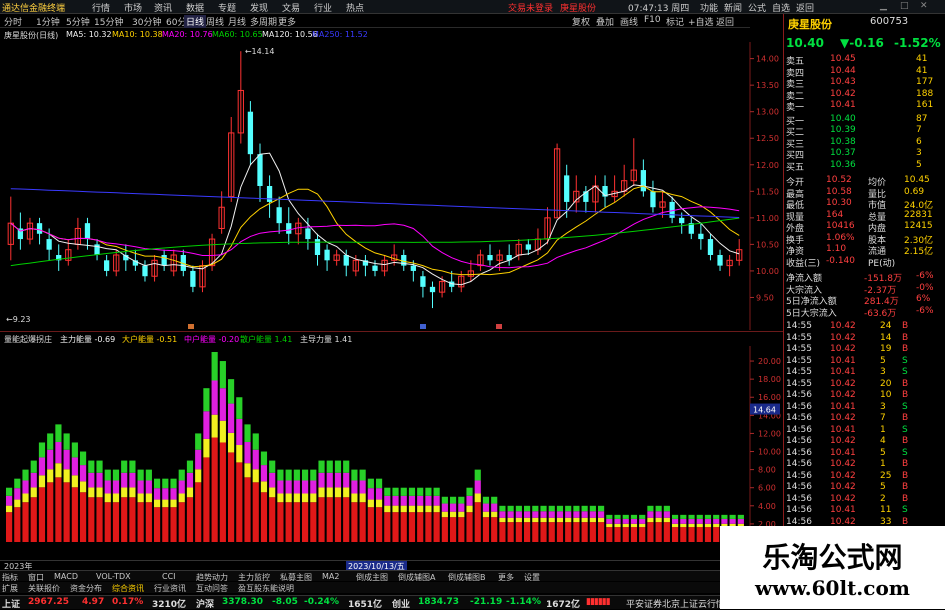 The height and width of the screenshot is (610, 945). What do you see at coordinates (843, 406) in the screenshot?
I see `tick-price: 10.41` at bounding box center [843, 406].